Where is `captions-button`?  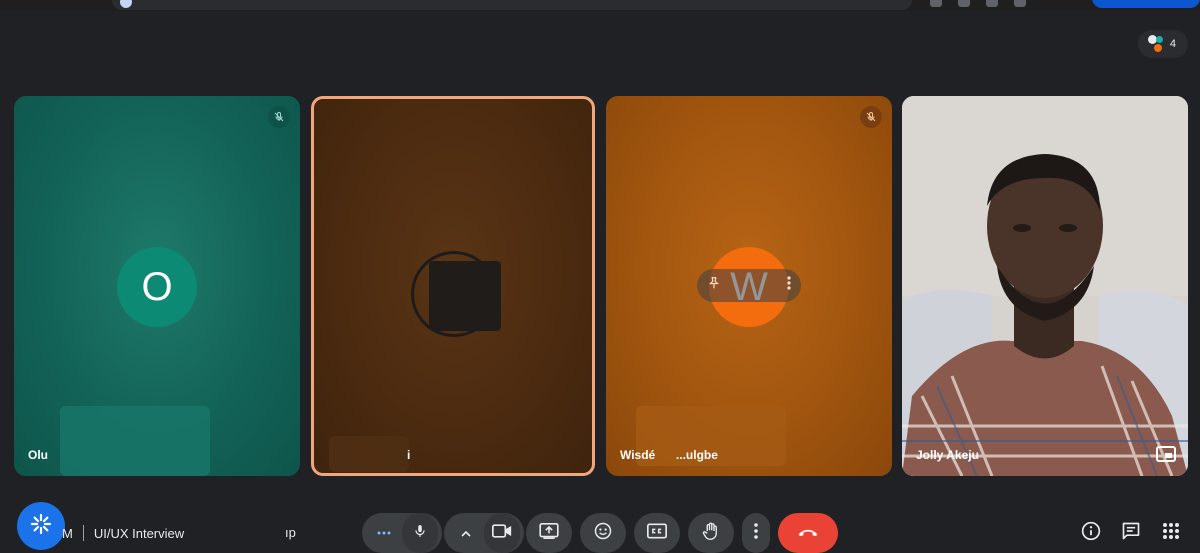 captions-button is located at coordinates (657, 533).